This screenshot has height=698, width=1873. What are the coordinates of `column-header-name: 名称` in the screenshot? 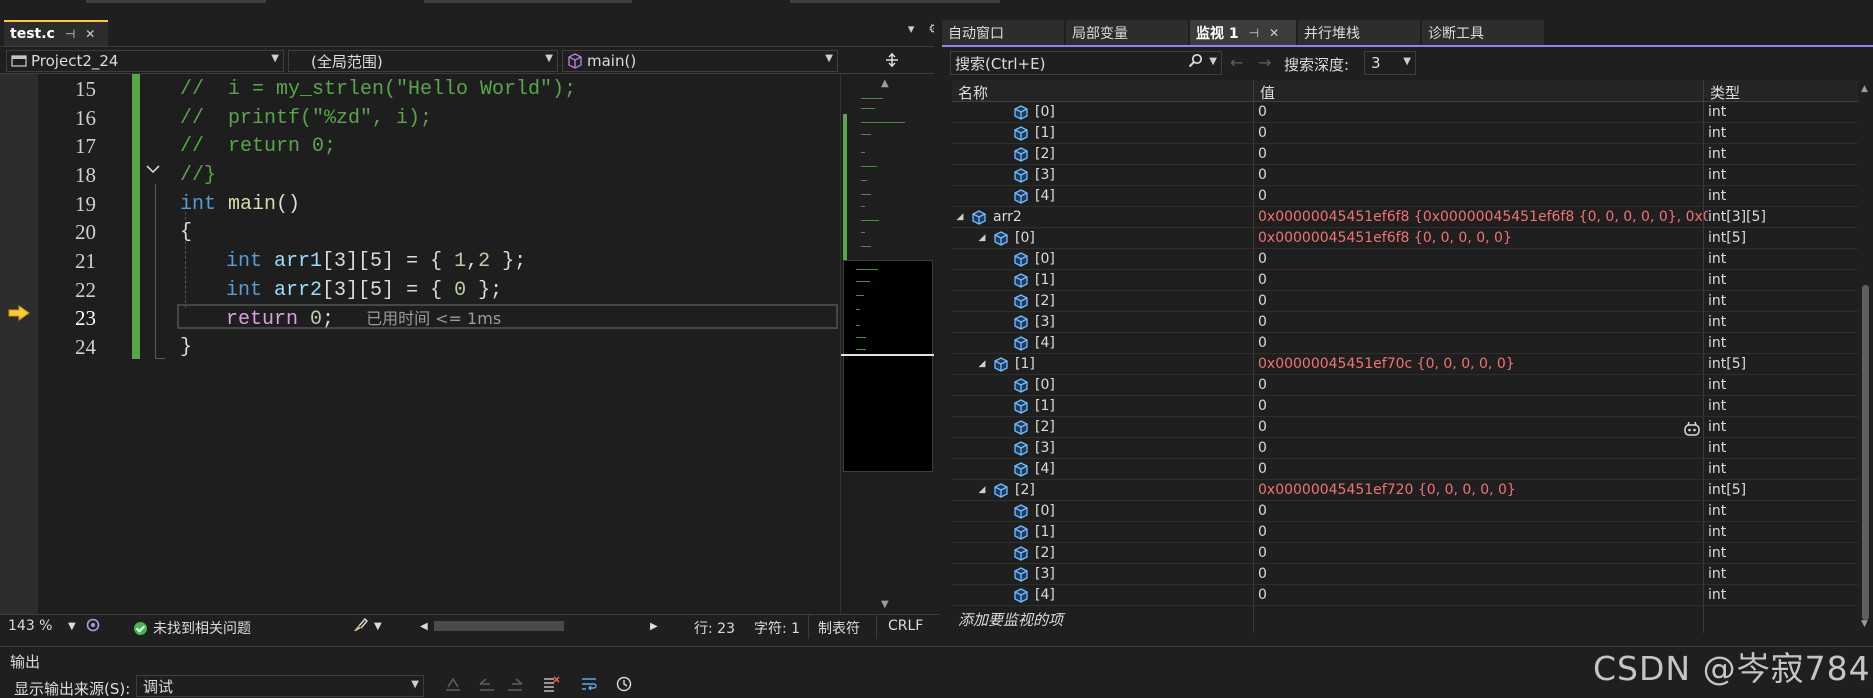 It's located at (973, 92).